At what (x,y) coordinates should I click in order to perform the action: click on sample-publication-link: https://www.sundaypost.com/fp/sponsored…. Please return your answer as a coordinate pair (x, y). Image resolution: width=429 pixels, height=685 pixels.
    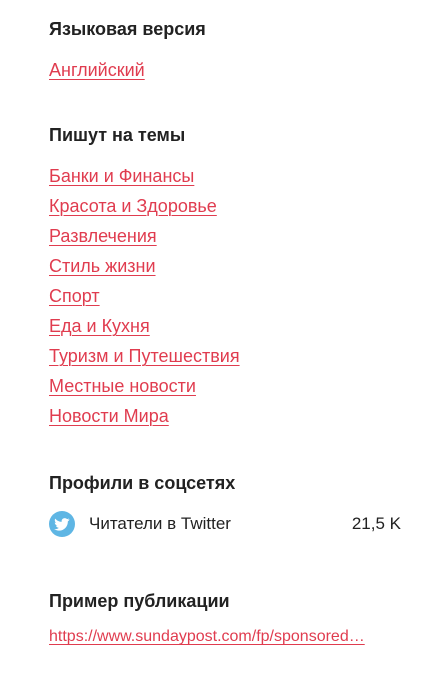
    Looking at the image, I should click on (225, 637).